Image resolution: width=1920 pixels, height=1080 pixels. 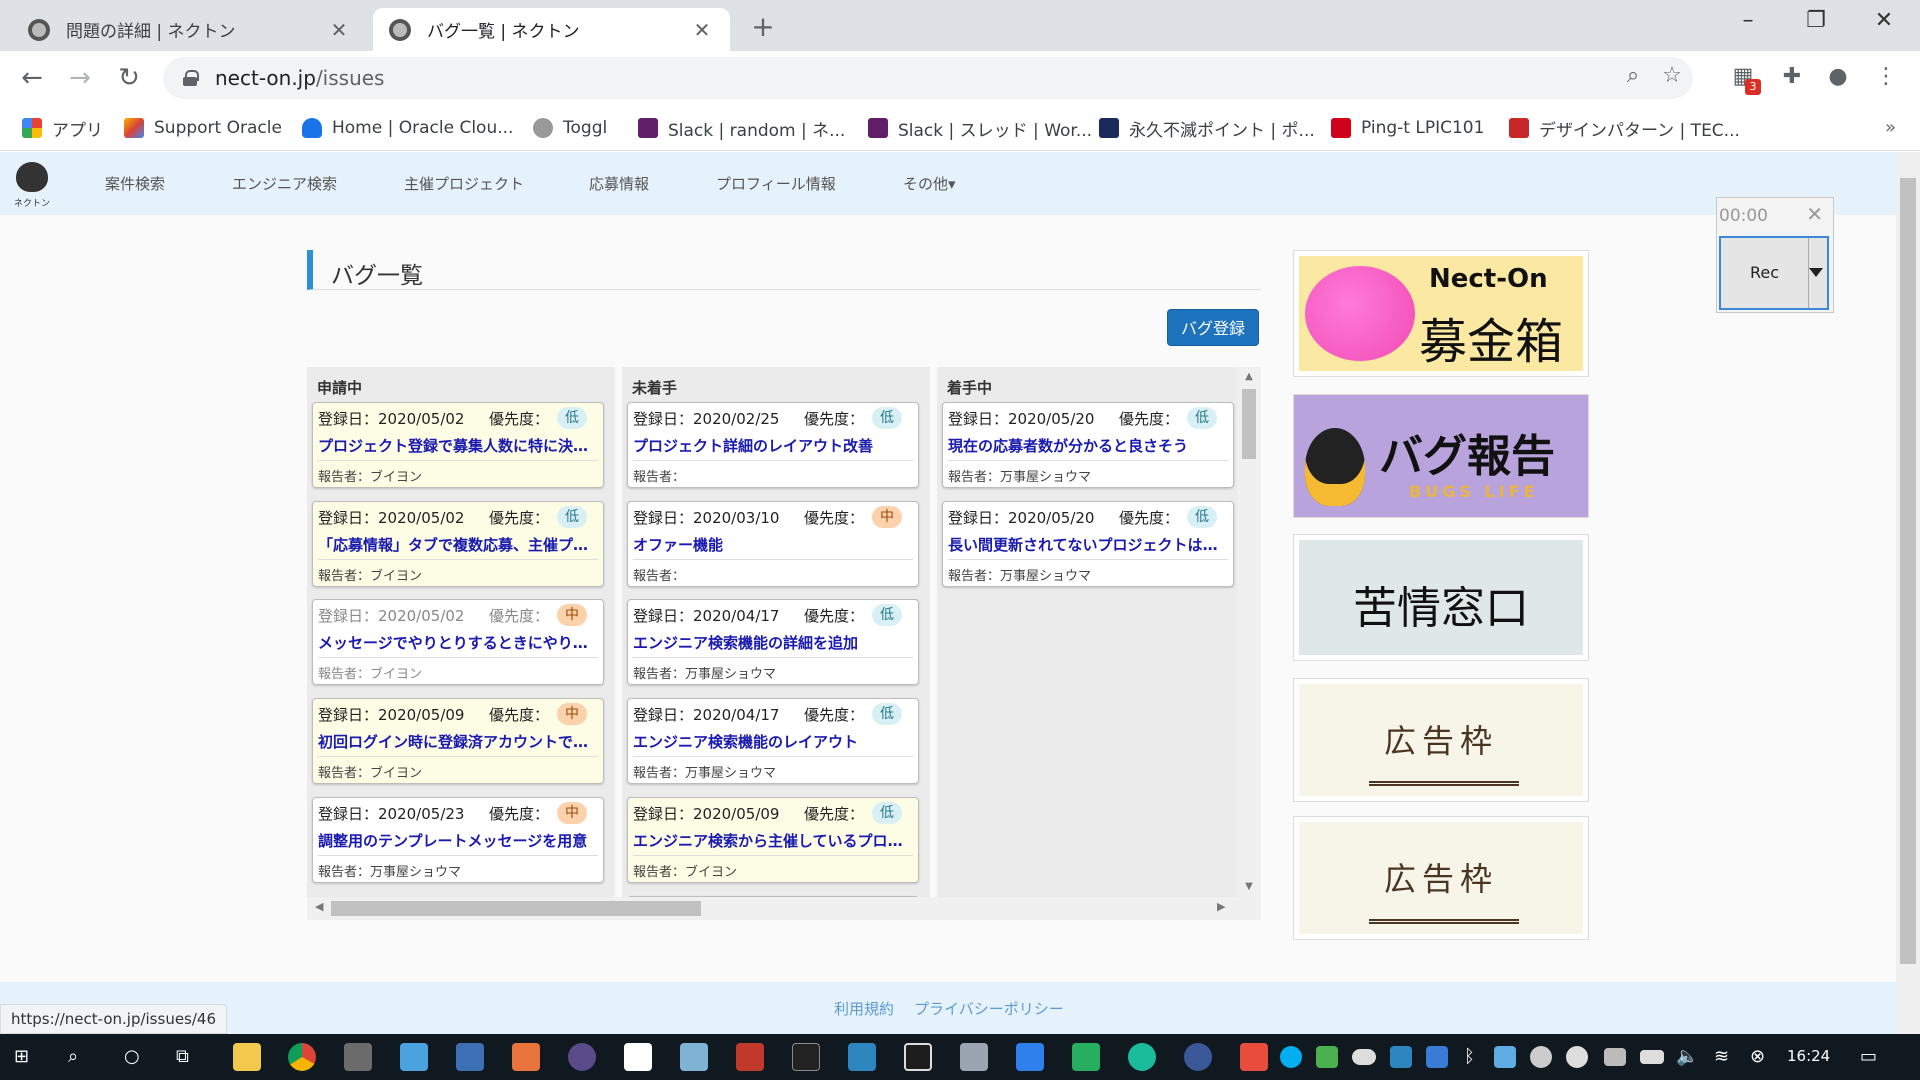 I want to click on scroll-up-icon: ▲, so click(x=1249, y=376).